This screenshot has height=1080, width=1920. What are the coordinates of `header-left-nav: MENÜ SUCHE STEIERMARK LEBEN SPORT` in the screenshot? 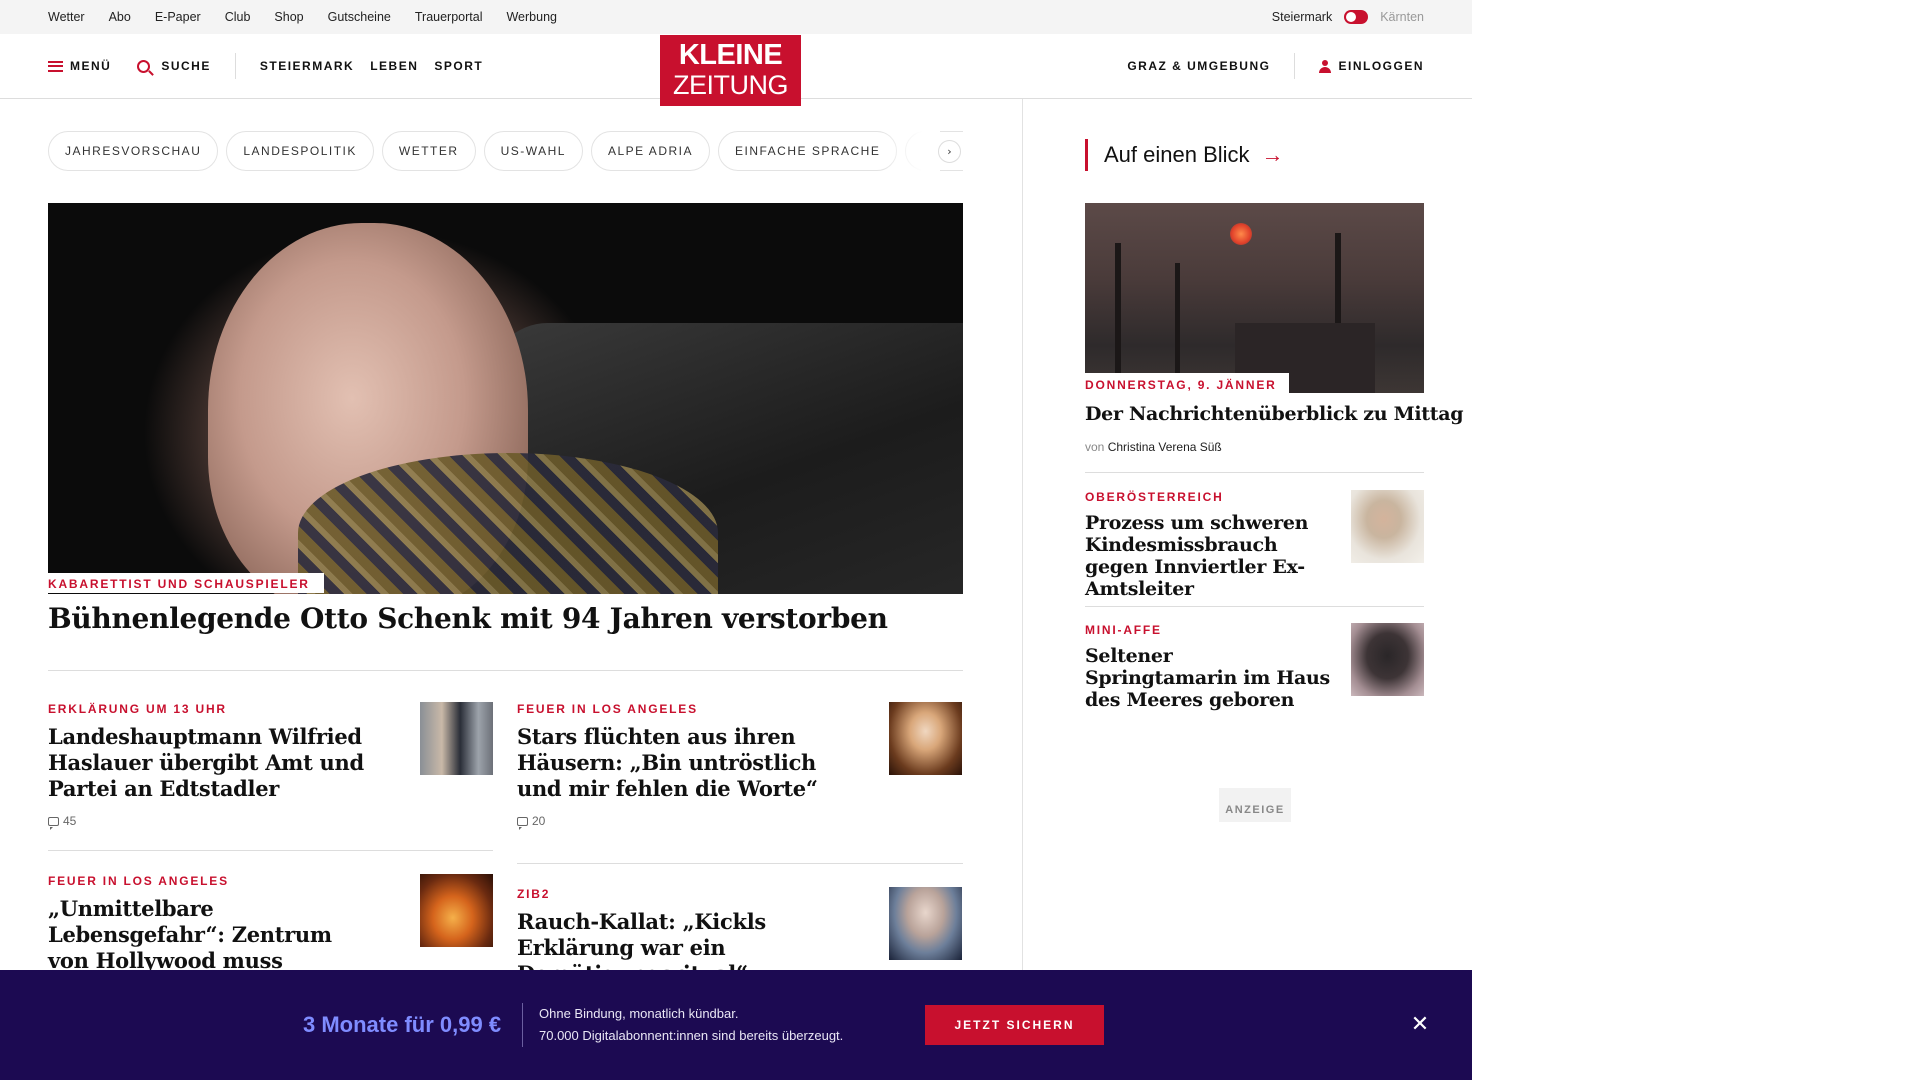 It's located at (265, 66).